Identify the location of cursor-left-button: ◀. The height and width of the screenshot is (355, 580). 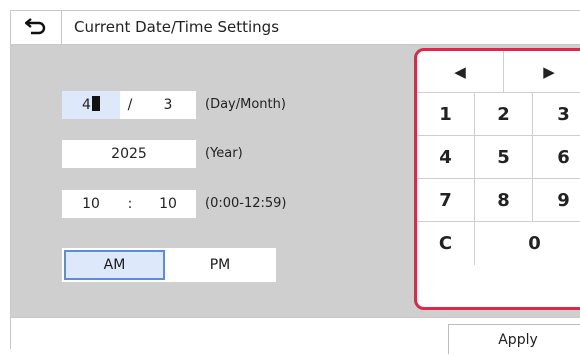
(460, 72).